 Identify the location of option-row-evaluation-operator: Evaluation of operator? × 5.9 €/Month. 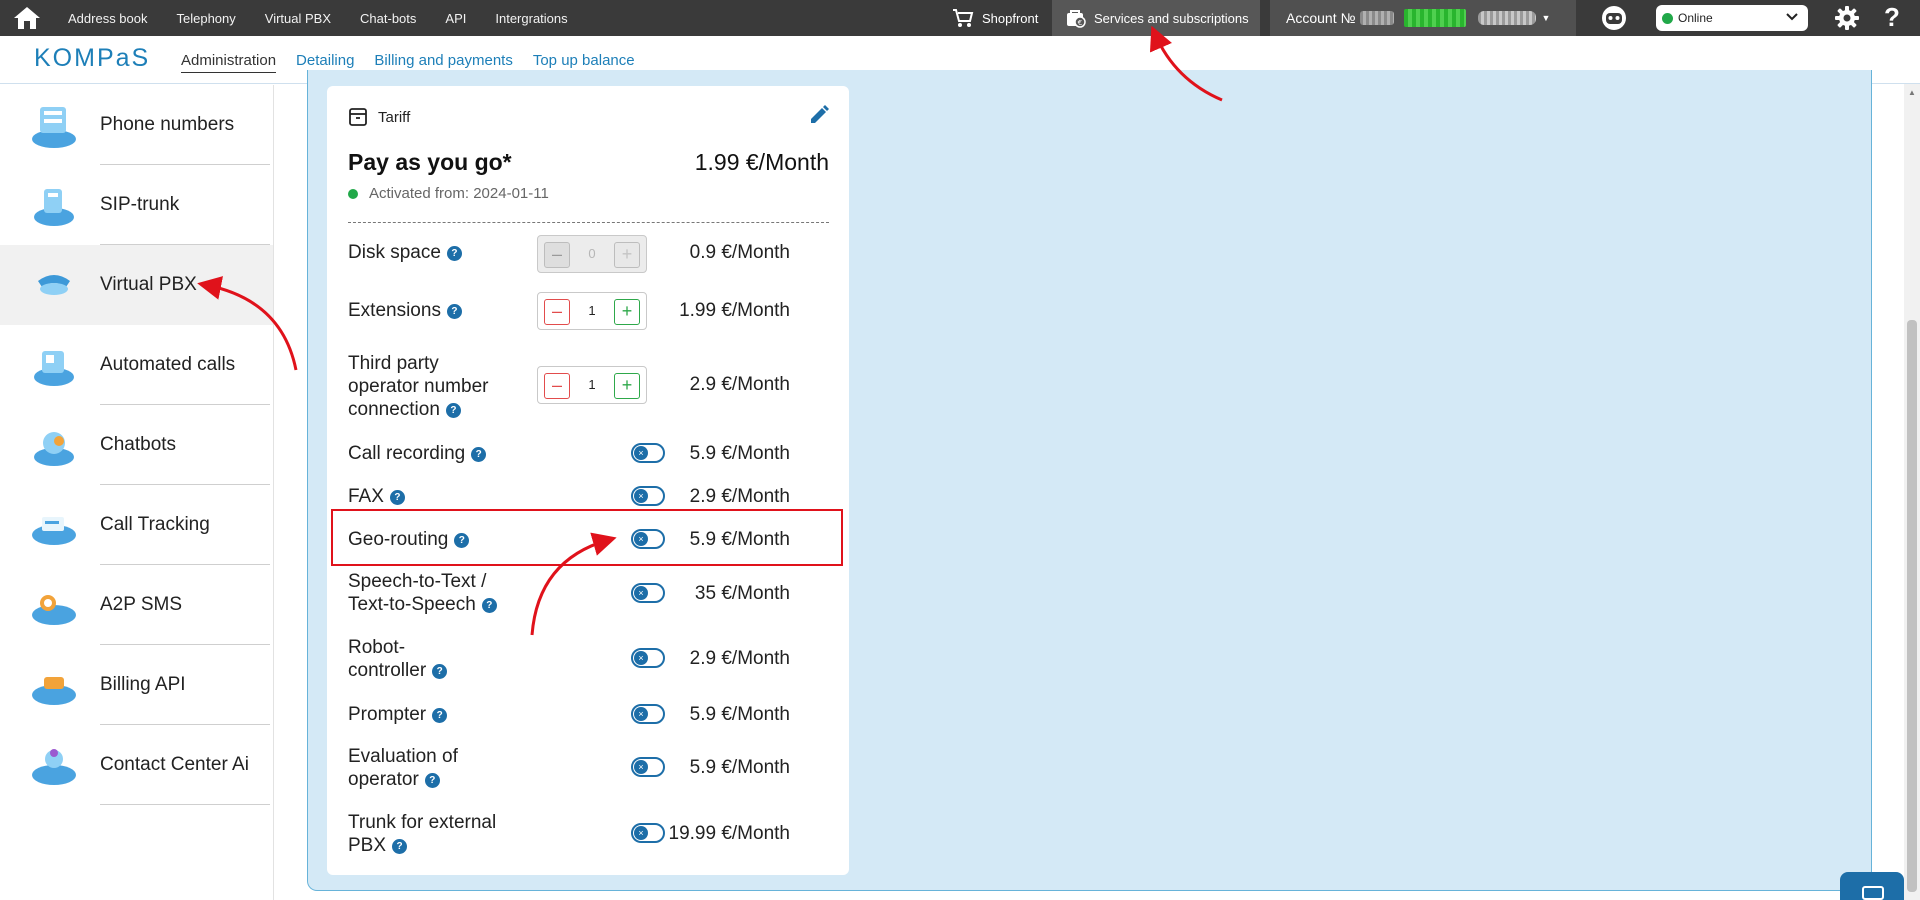
(588, 770).